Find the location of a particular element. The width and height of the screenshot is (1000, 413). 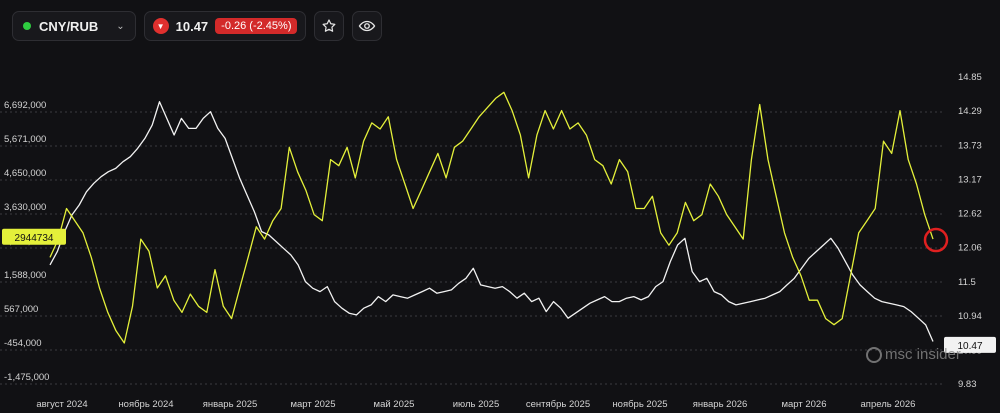

watermark-logo: msc insider is located at coordinates (913, 354).